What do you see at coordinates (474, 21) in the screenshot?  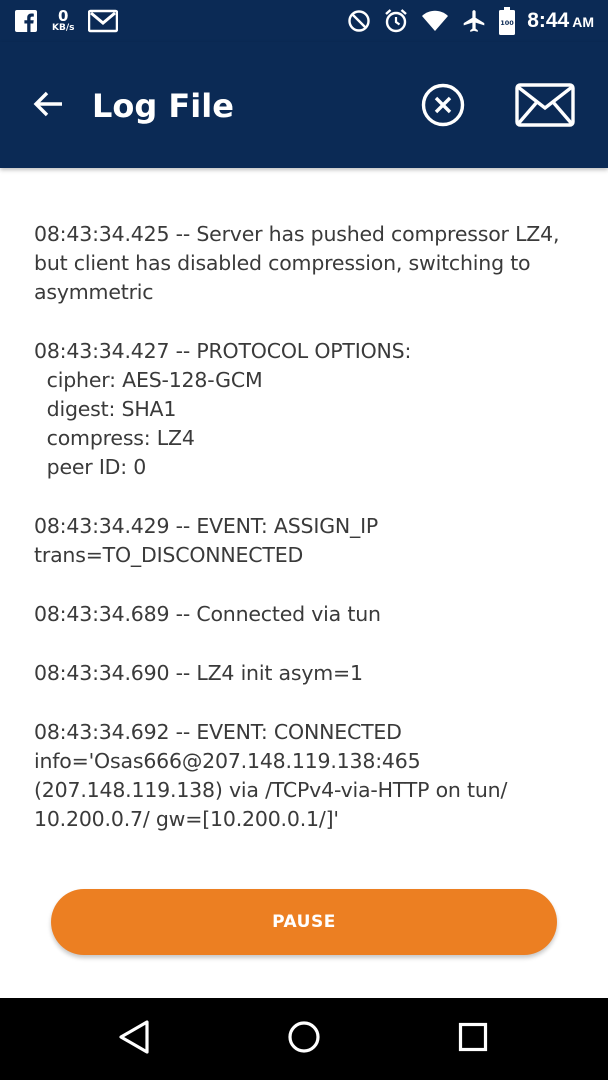 I see `airplane-mode-icon` at bounding box center [474, 21].